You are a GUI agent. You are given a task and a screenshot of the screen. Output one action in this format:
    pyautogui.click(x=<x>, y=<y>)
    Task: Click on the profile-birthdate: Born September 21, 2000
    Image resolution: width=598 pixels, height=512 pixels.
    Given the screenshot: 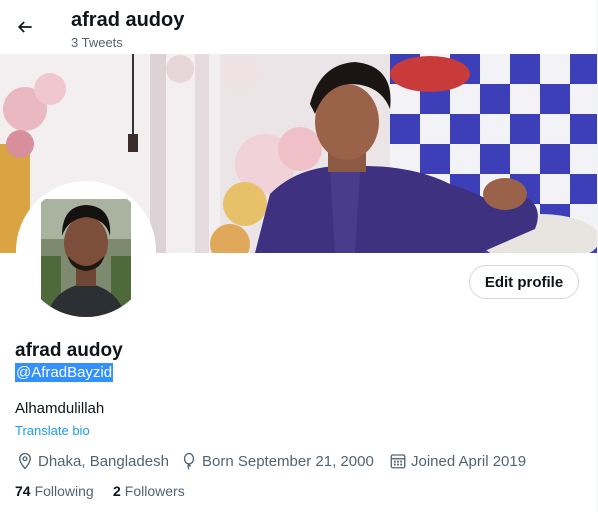 What is the action you would take?
    pyautogui.click(x=277, y=461)
    